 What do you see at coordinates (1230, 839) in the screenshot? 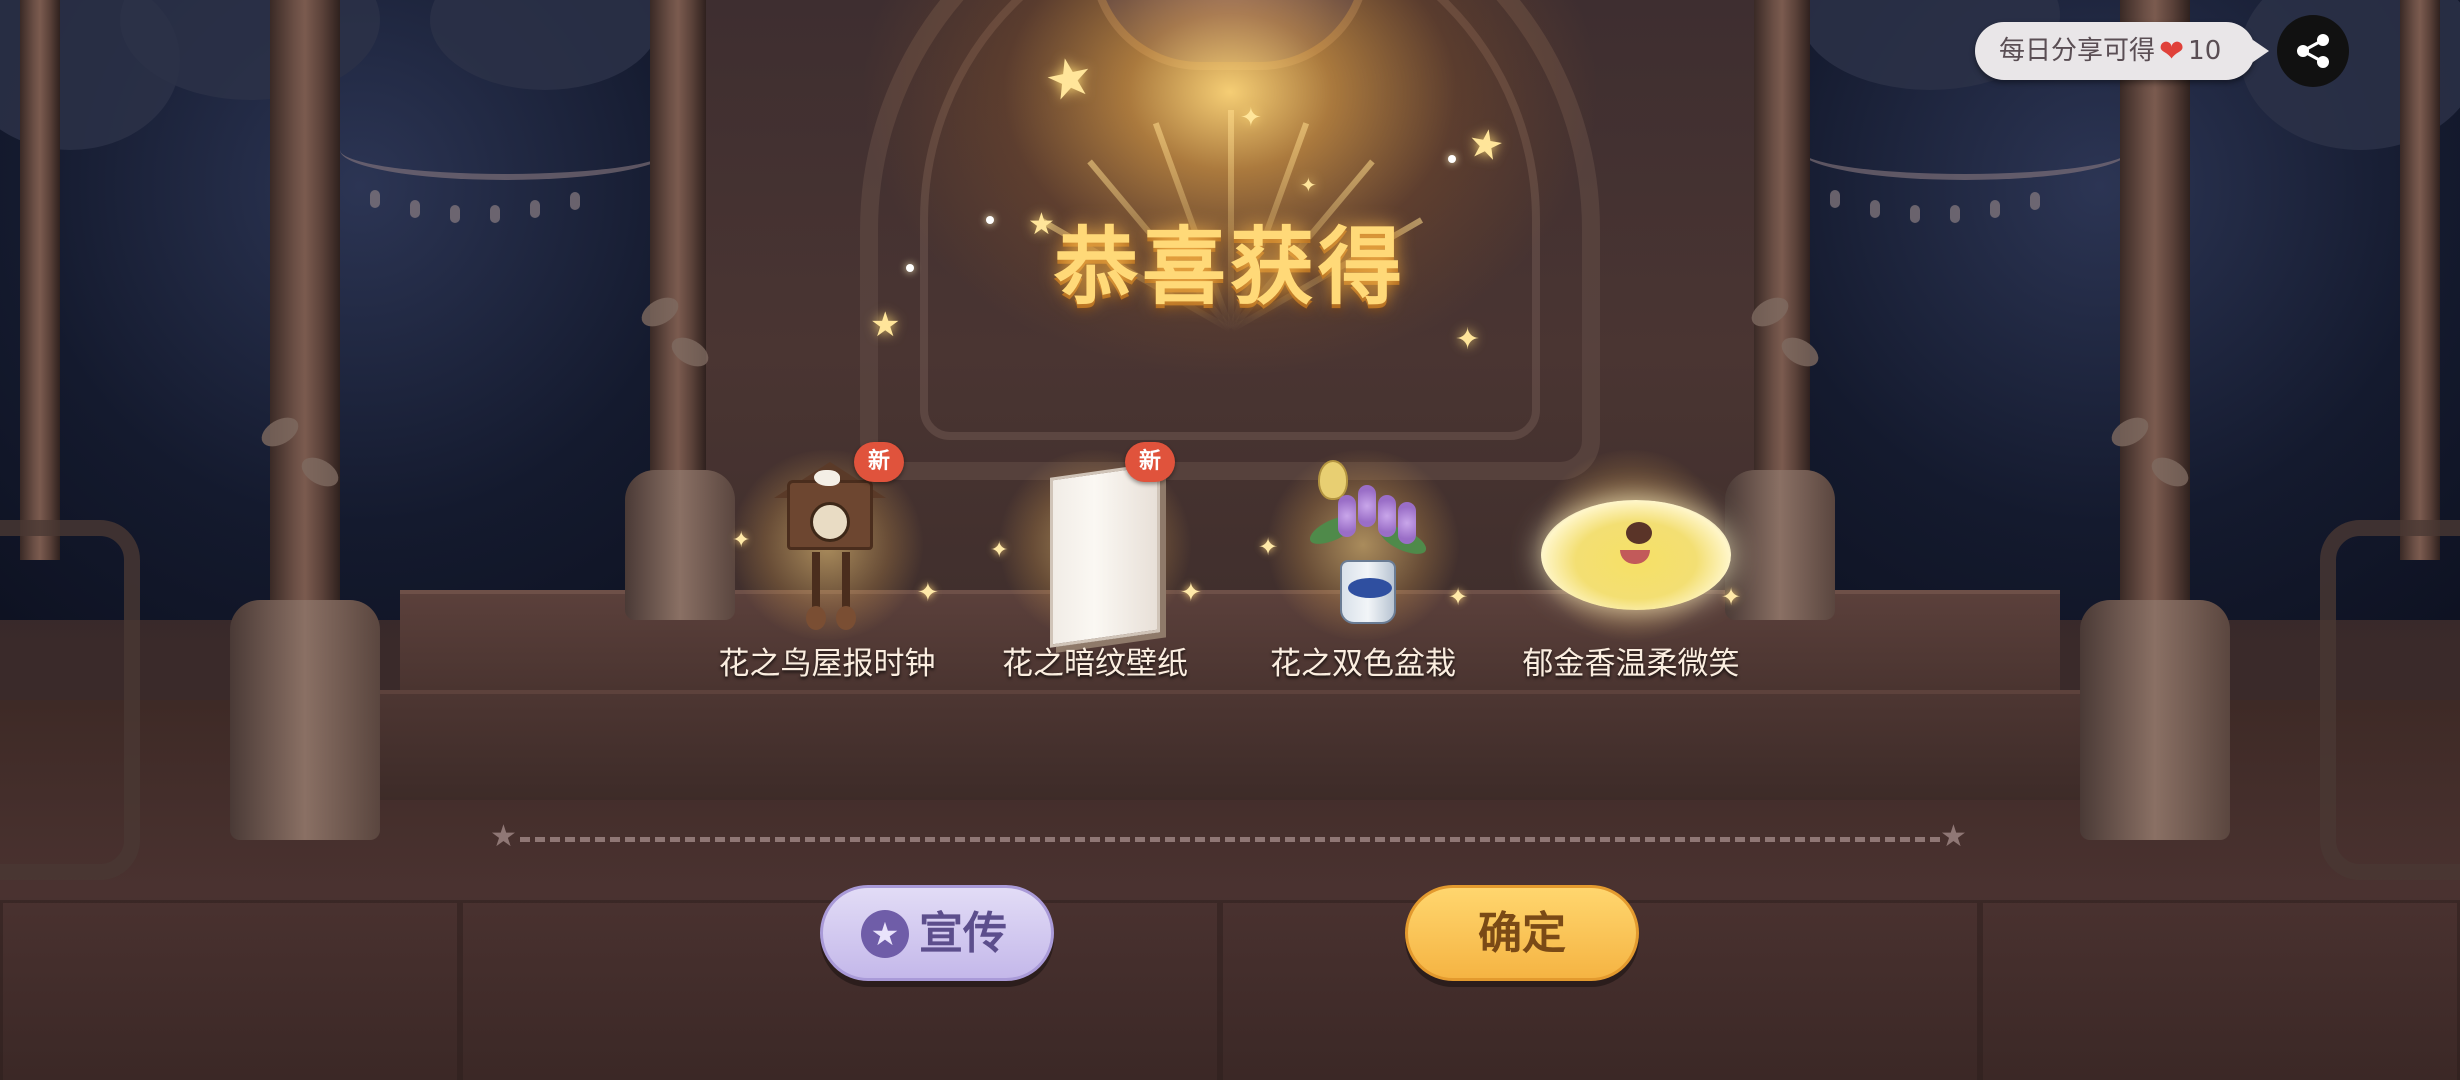
I see `dashed-divider` at bounding box center [1230, 839].